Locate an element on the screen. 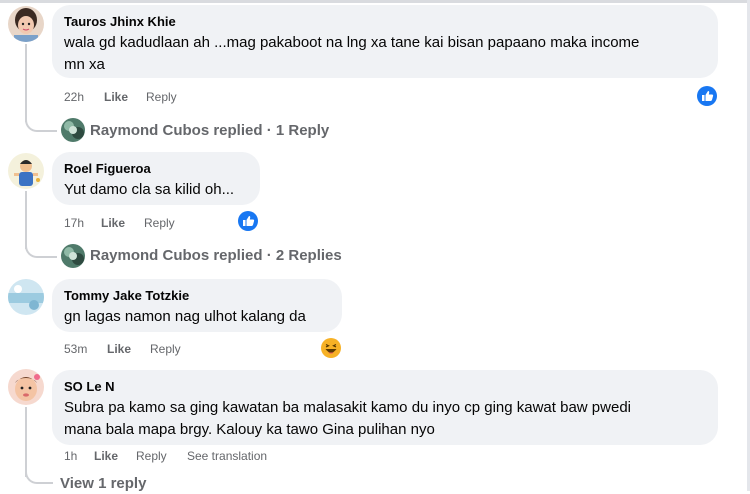 The height and width of the screenshot is (494, 750). comment-text-line: gn lagas namon nag ulhot kalang da is located at coordinates (185, 316).